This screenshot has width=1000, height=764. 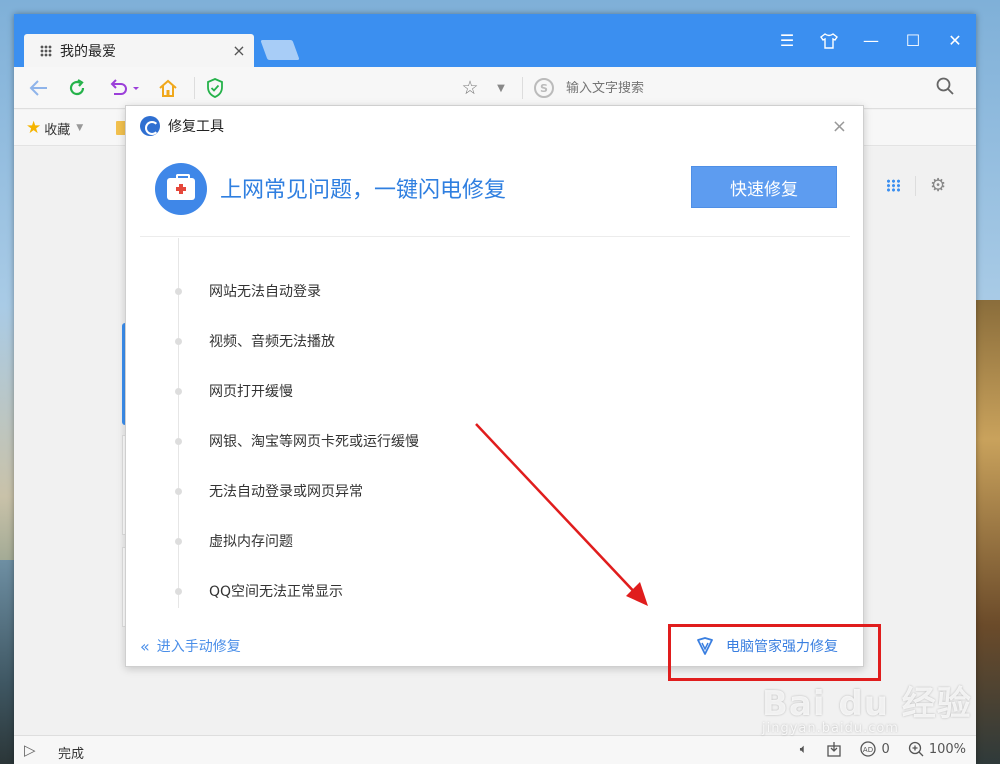 I want to click on double-chevron-left-icon: ‹‹, so click(x=145, y=646).